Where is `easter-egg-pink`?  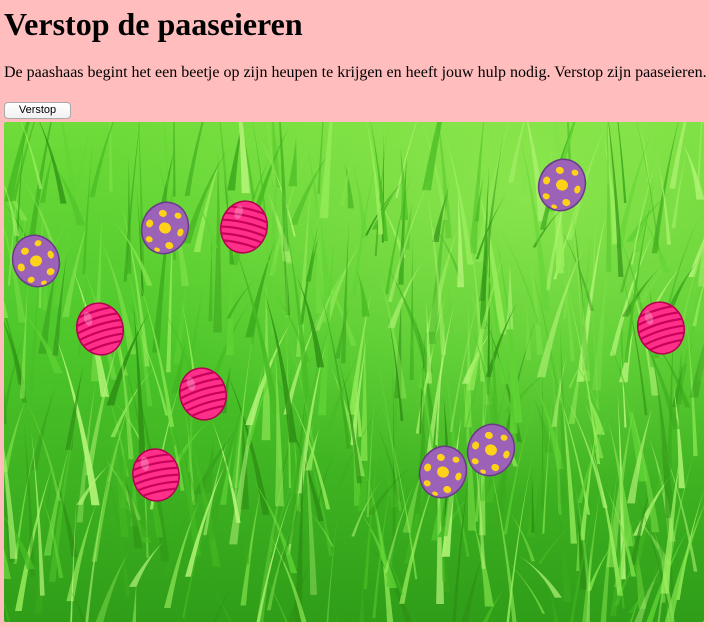
easter-egg-pink is located at coordinates (156, 475).